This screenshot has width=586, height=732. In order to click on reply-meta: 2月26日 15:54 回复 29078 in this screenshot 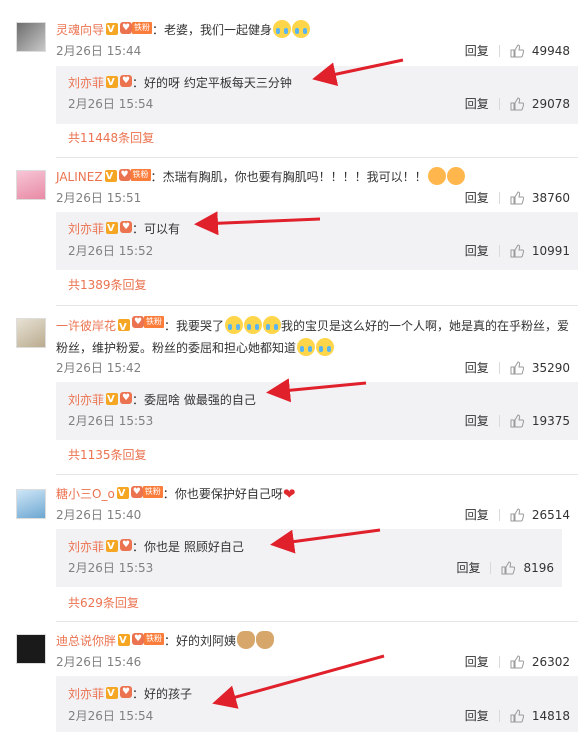, I will do `click(323, 104)`.